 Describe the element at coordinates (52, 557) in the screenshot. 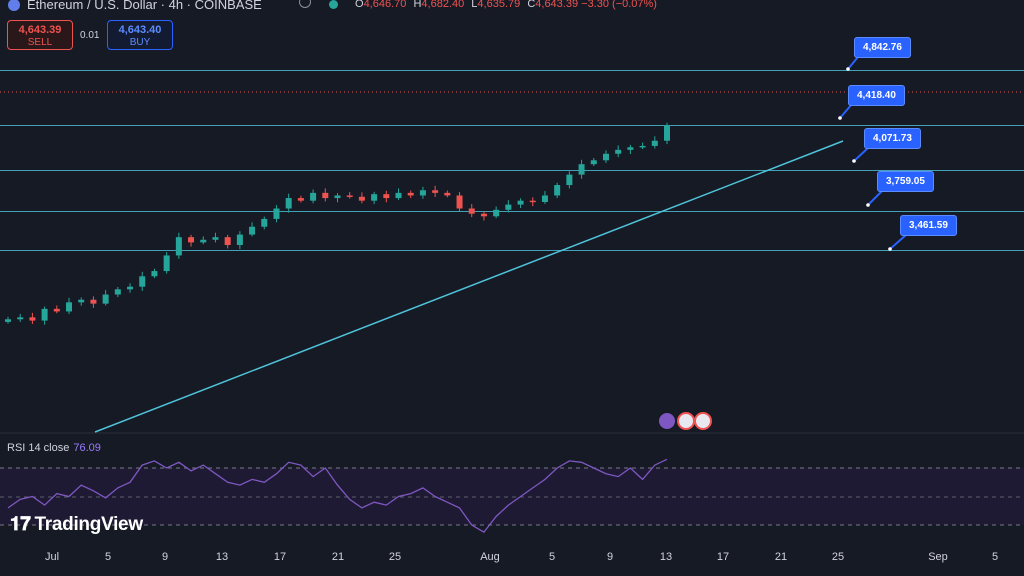

I see `x-tick-label: Jul` at that location.